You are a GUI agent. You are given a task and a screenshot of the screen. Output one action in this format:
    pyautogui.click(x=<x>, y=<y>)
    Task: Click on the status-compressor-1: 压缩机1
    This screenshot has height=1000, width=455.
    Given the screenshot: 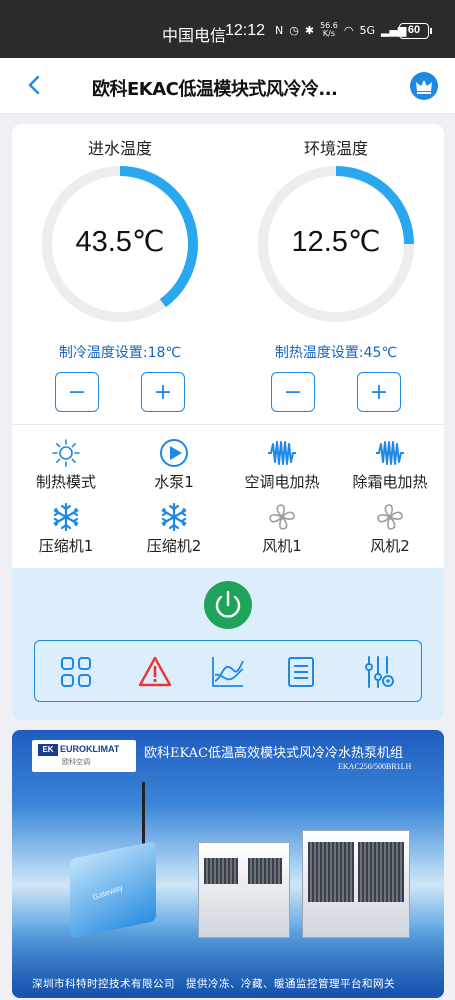 What is the action you would take?
    pyautogui.click(x=66, y=529)
    